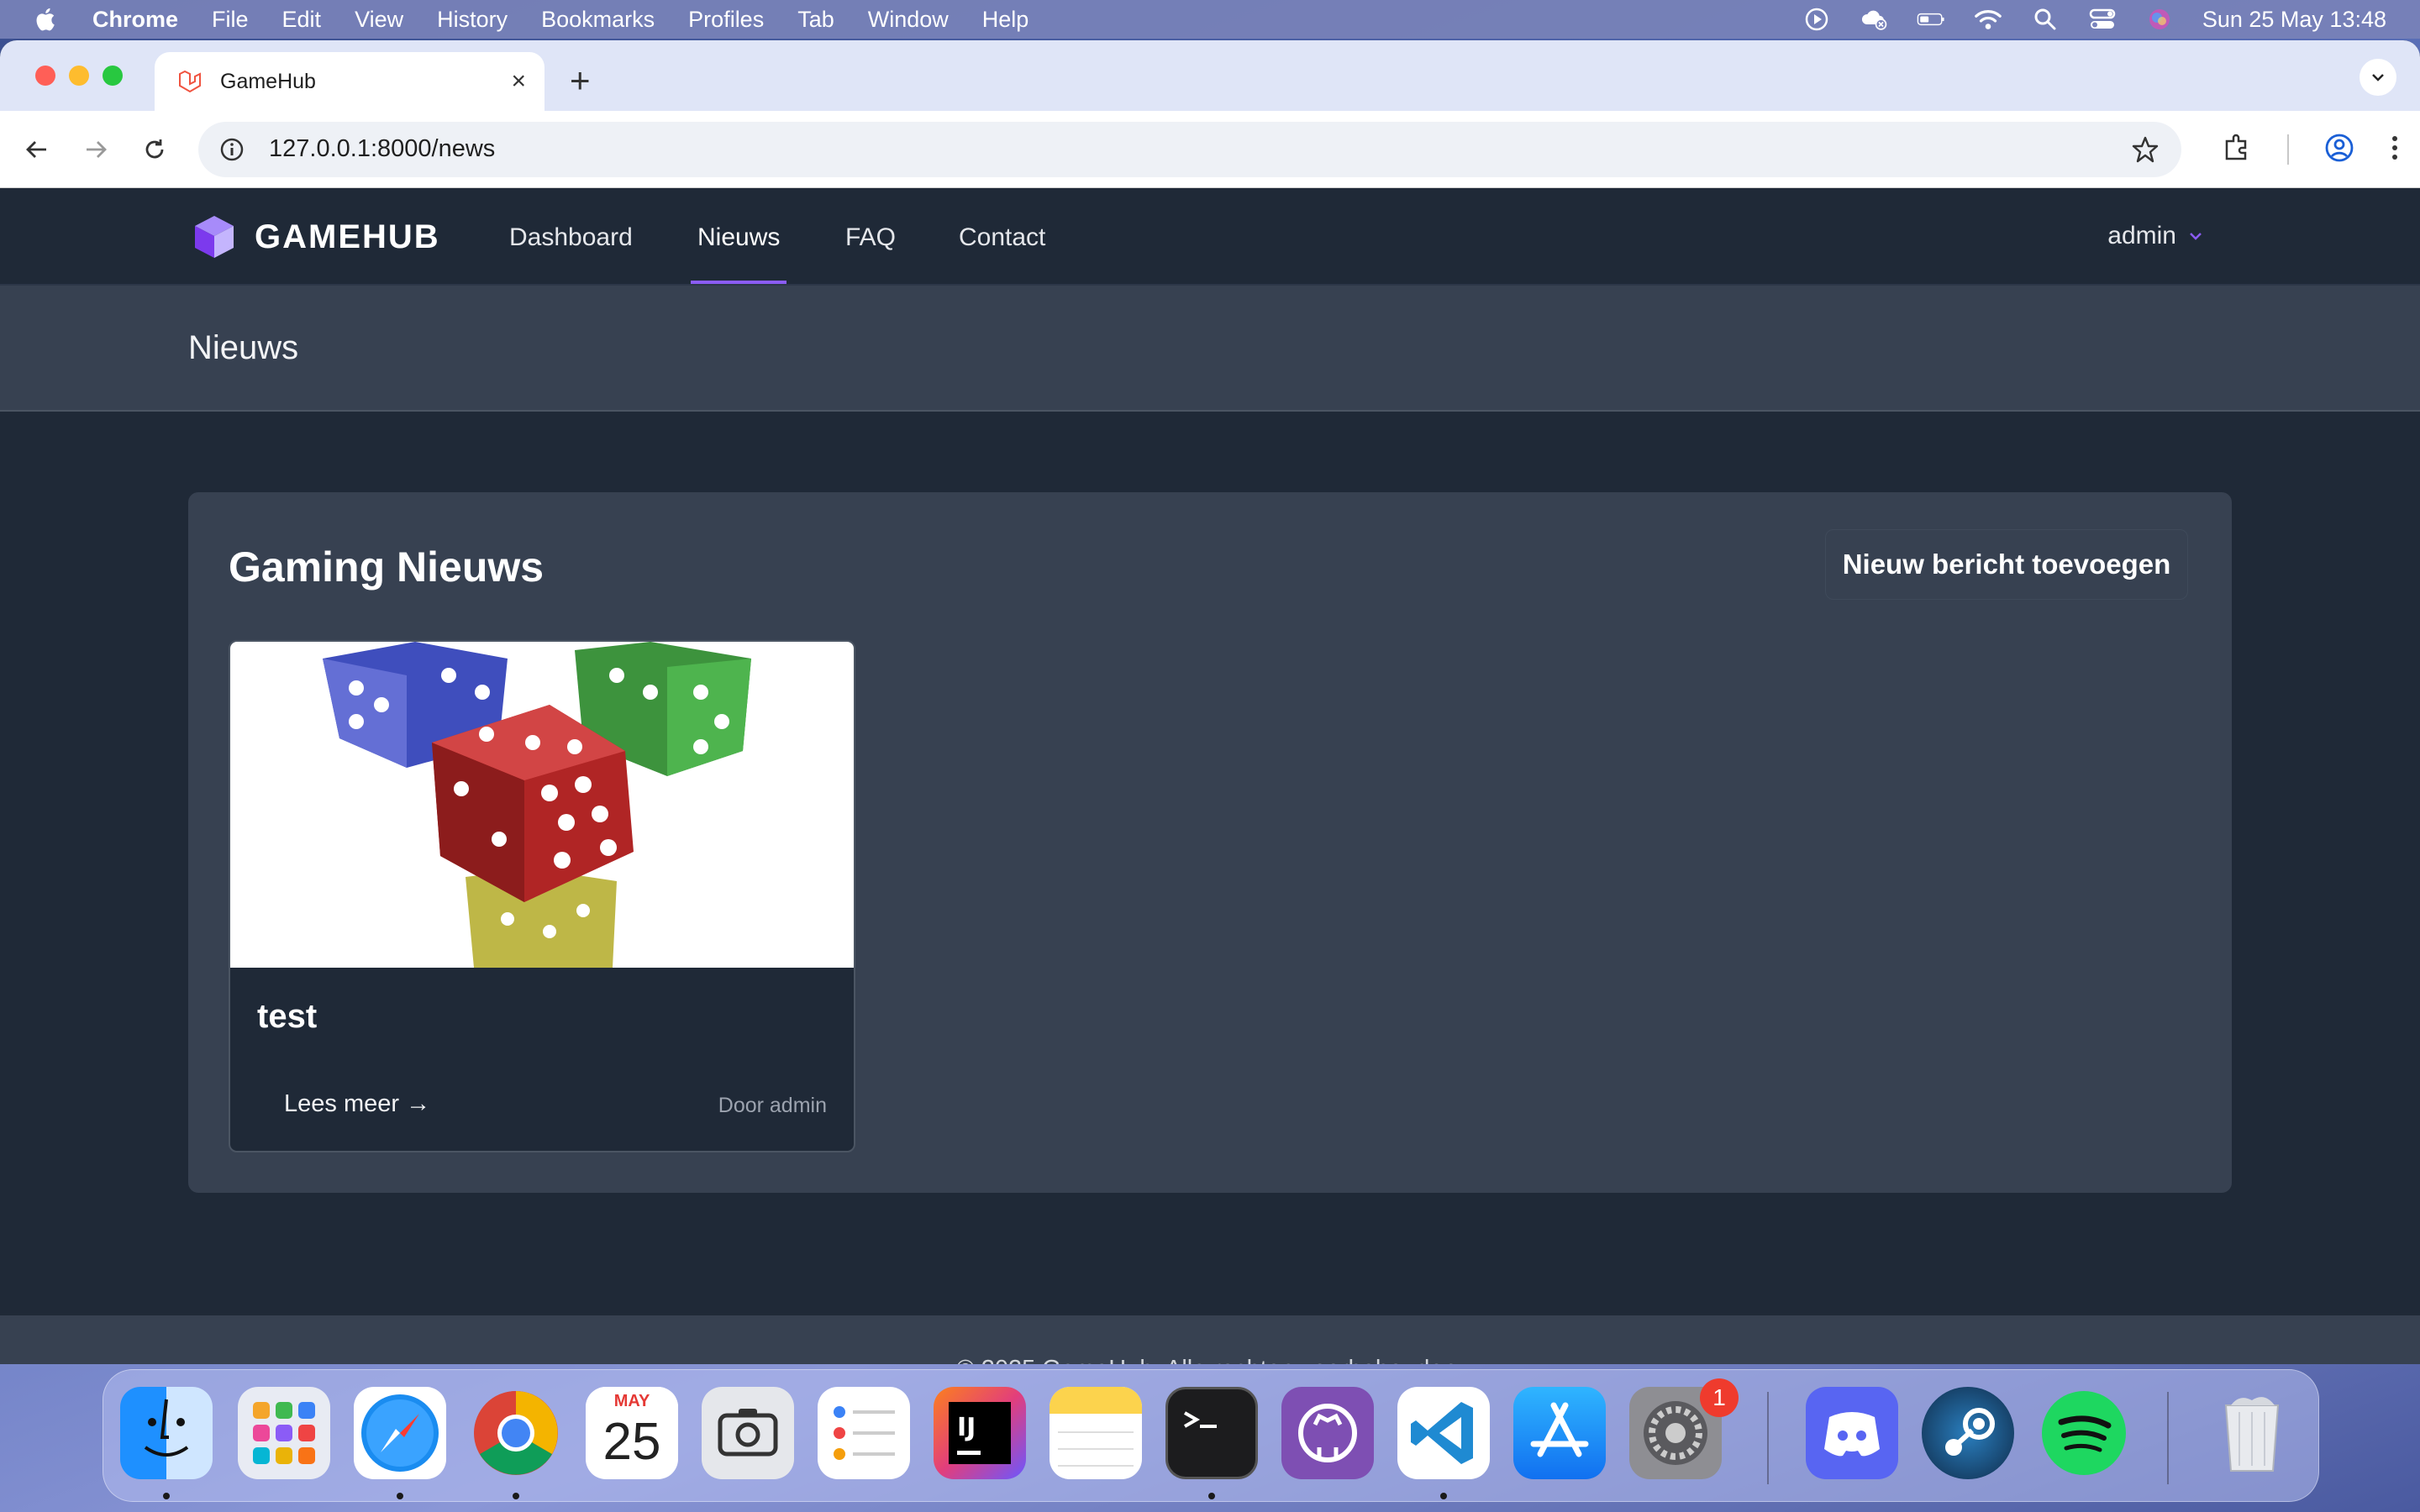 The image size is (2420, 1512). I want to click on active-nav-indicator, so click(738, 282).